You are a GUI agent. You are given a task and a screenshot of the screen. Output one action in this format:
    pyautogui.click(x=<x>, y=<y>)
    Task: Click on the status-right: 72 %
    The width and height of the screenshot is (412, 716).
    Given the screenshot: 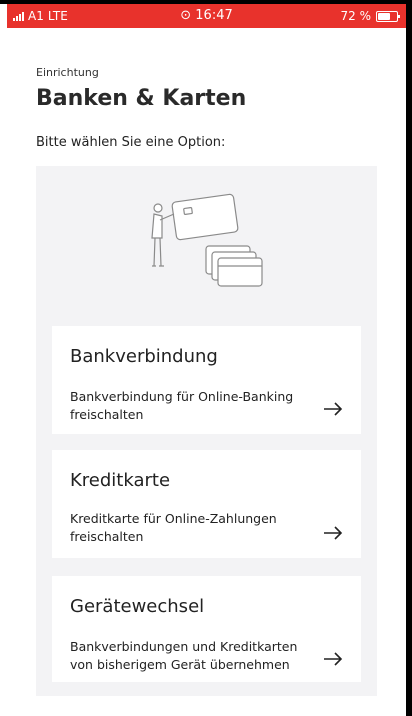 What is the action you would take?
    pyautogui.click(x=370, y=16)
    